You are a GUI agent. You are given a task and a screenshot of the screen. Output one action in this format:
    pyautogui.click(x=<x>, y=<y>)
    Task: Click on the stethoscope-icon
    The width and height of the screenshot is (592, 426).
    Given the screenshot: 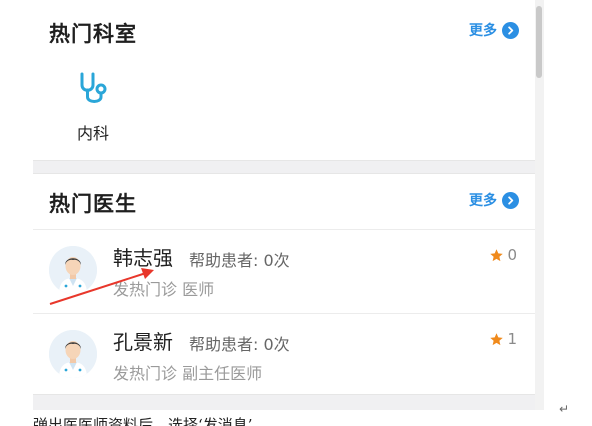 What is the action you would take?
    pyautogui.click(x=94, y=91)
    